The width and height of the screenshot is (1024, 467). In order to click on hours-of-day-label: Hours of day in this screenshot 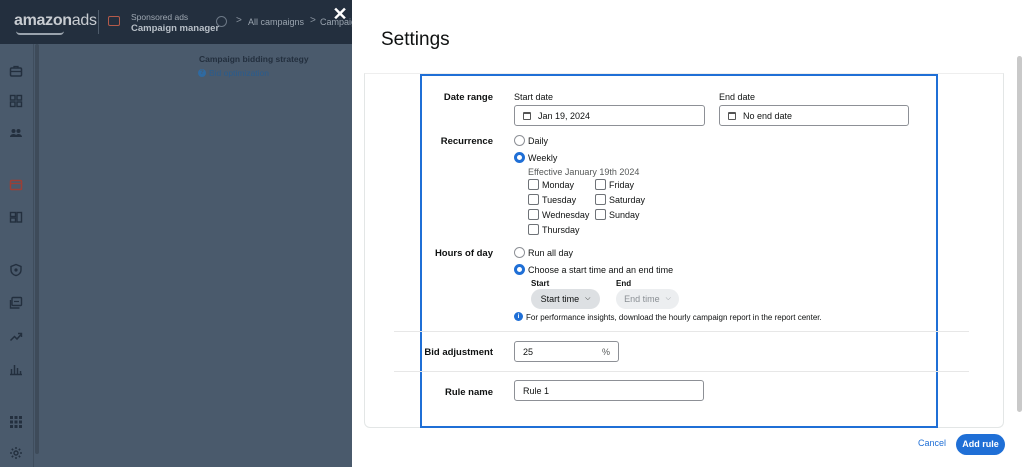, I will do `click(463, 253)`.